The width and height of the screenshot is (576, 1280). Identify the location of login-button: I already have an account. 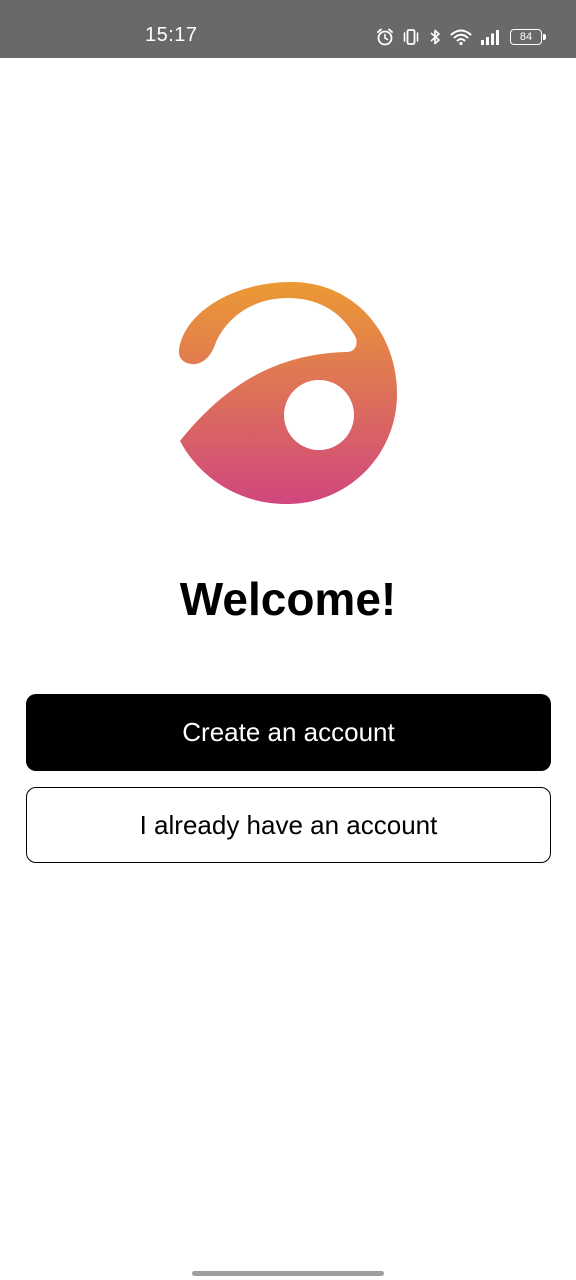
(288, 825).